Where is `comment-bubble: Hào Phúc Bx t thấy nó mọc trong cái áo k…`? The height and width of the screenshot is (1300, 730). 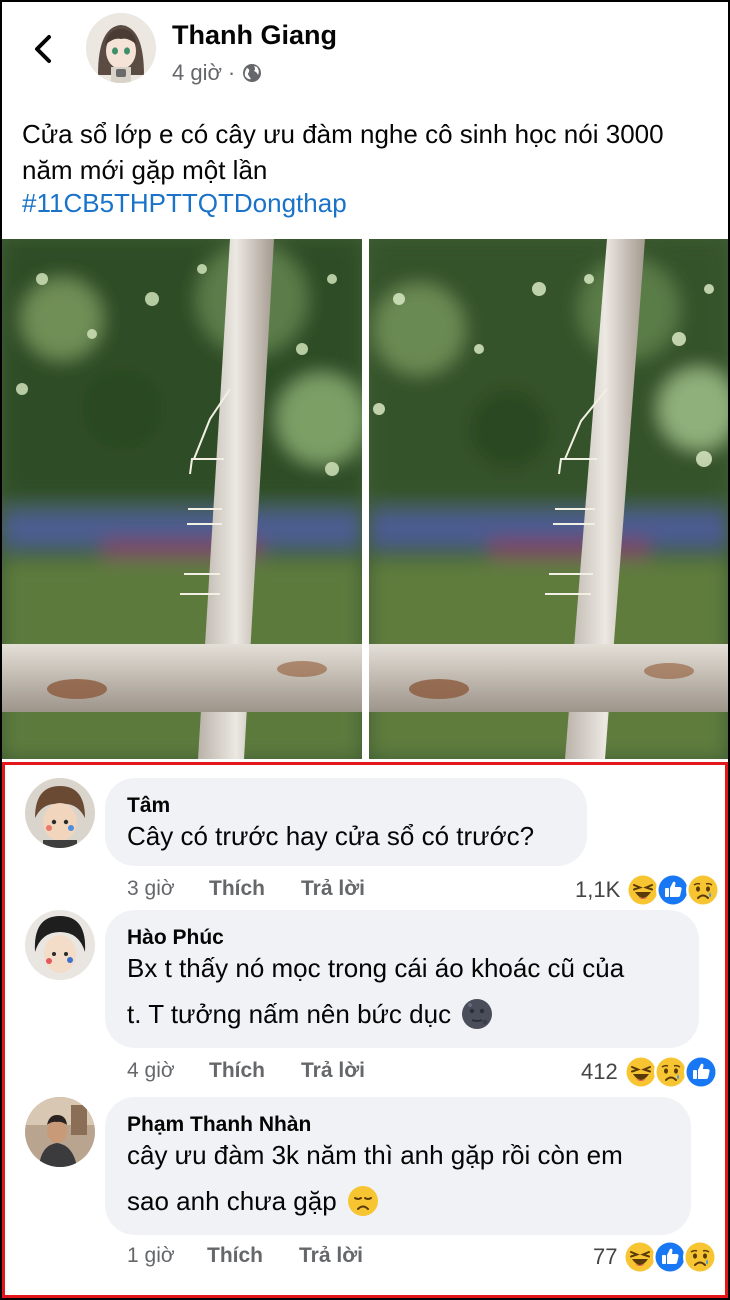
comment-bubble: Hào Phúc Bx t thấy nó mọc trong cái áo k… is located at coordinates (402, 979).